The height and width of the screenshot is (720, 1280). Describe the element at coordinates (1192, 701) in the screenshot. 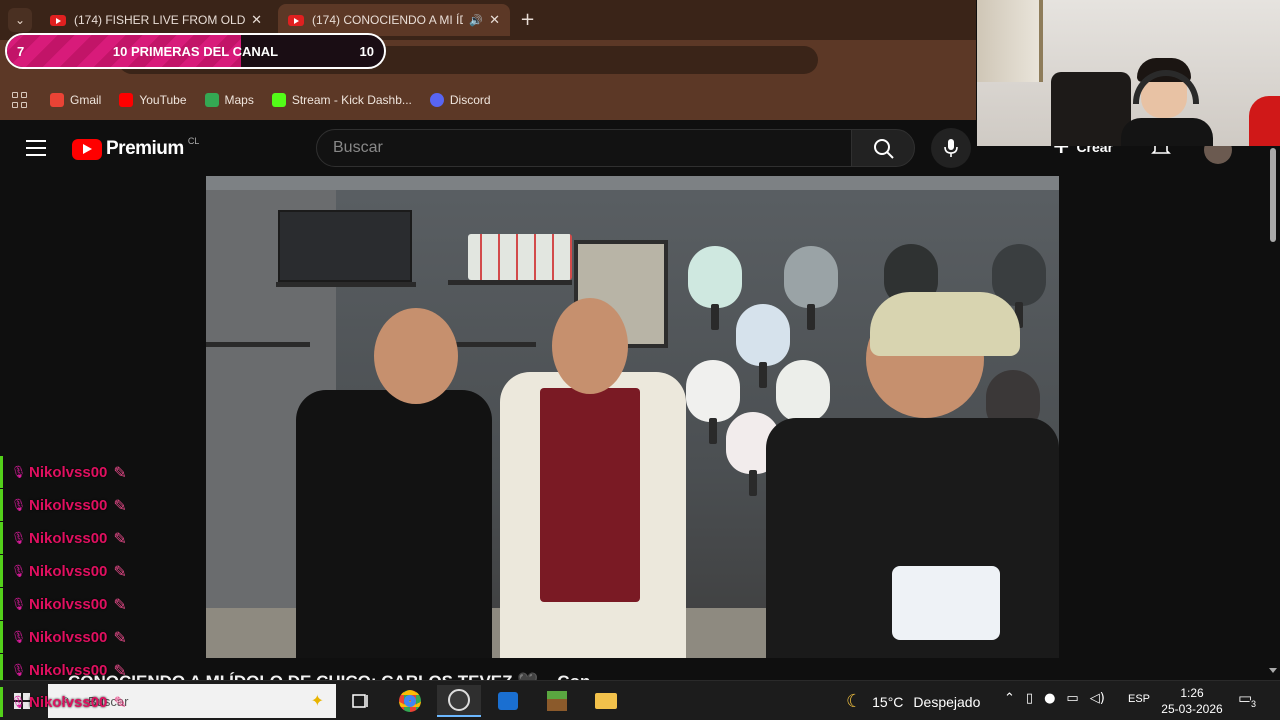

I see `taskbar-clock: 1:26 25-03-2026` at that location.